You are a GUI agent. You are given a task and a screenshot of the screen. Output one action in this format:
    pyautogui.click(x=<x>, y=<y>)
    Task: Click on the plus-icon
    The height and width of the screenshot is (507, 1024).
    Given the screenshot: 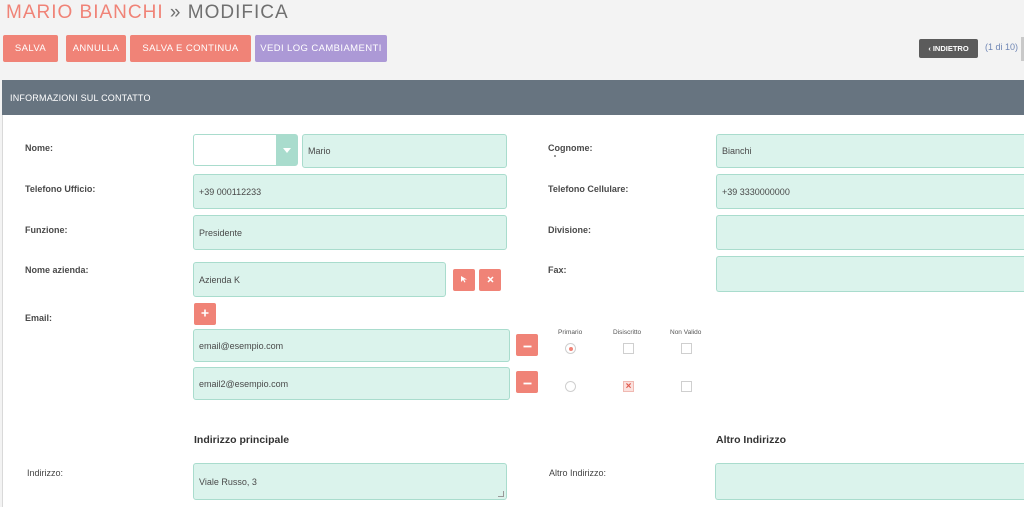 What is the action you would take?
    pyautogui.click(x=205, y=314)
    